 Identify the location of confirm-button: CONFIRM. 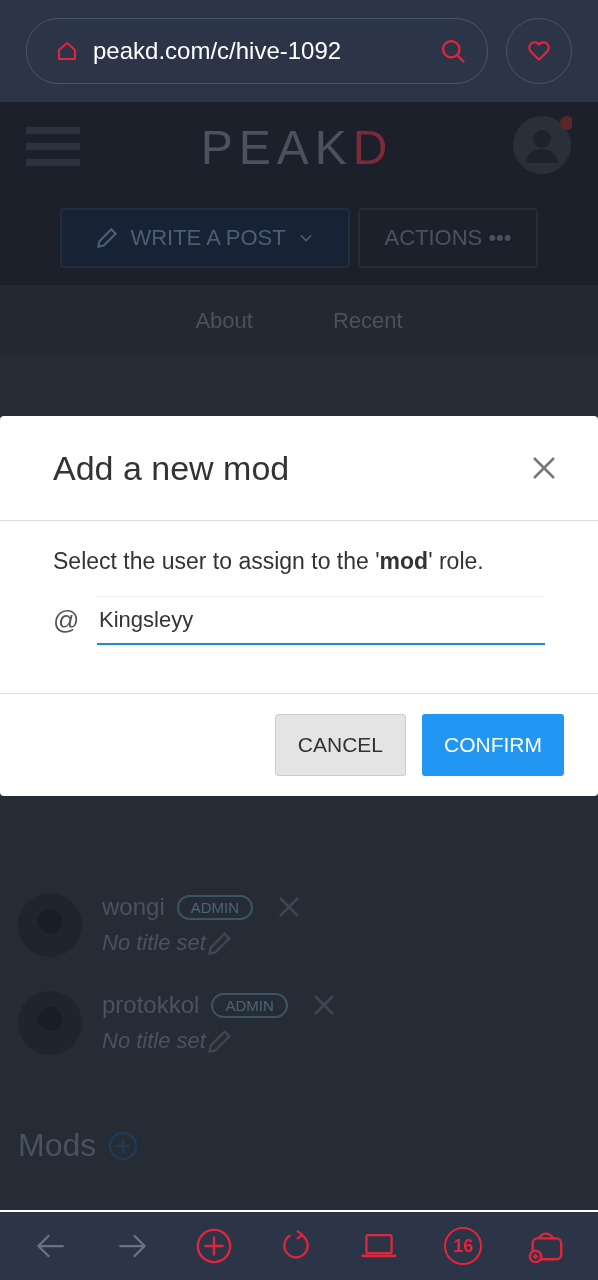
(493, 745).